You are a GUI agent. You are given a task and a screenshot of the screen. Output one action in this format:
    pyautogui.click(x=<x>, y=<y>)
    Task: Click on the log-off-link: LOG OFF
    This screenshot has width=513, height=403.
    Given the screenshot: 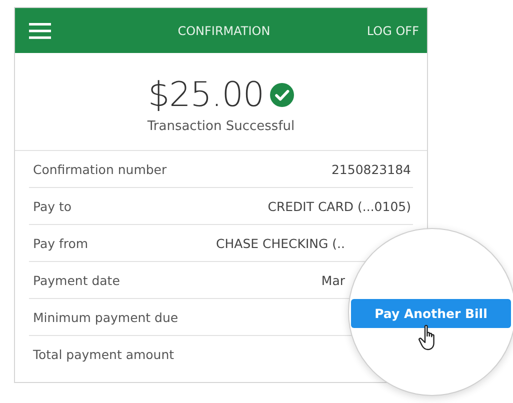 What is the action you would take?
    pyautogui.click(x=392, y=31)
    